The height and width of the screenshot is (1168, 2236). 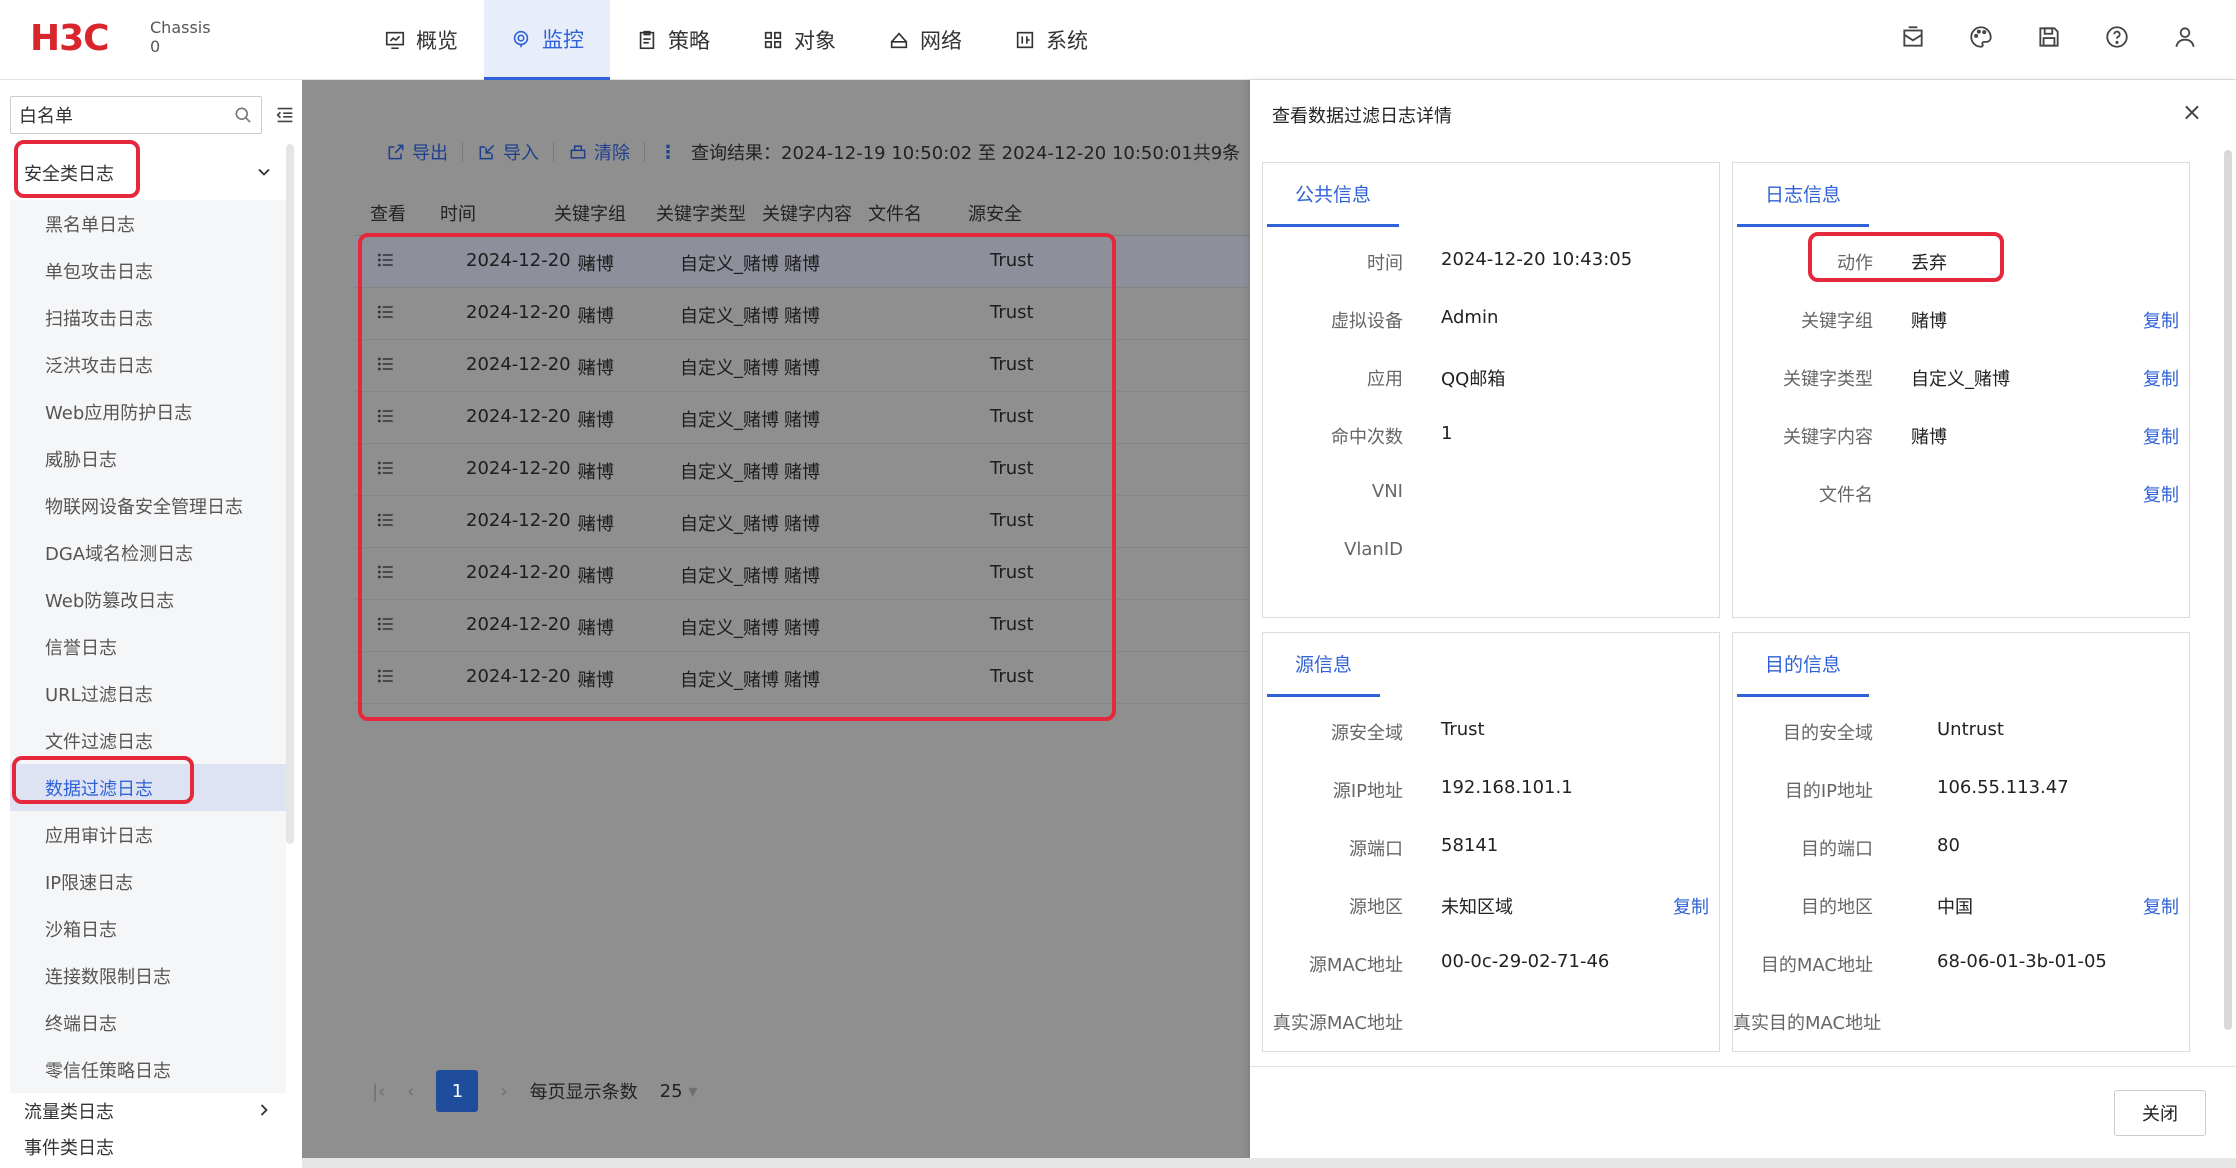 I want to click on sidebar-item: 物联网设备安全管理日志, so click(x=148, y=505).